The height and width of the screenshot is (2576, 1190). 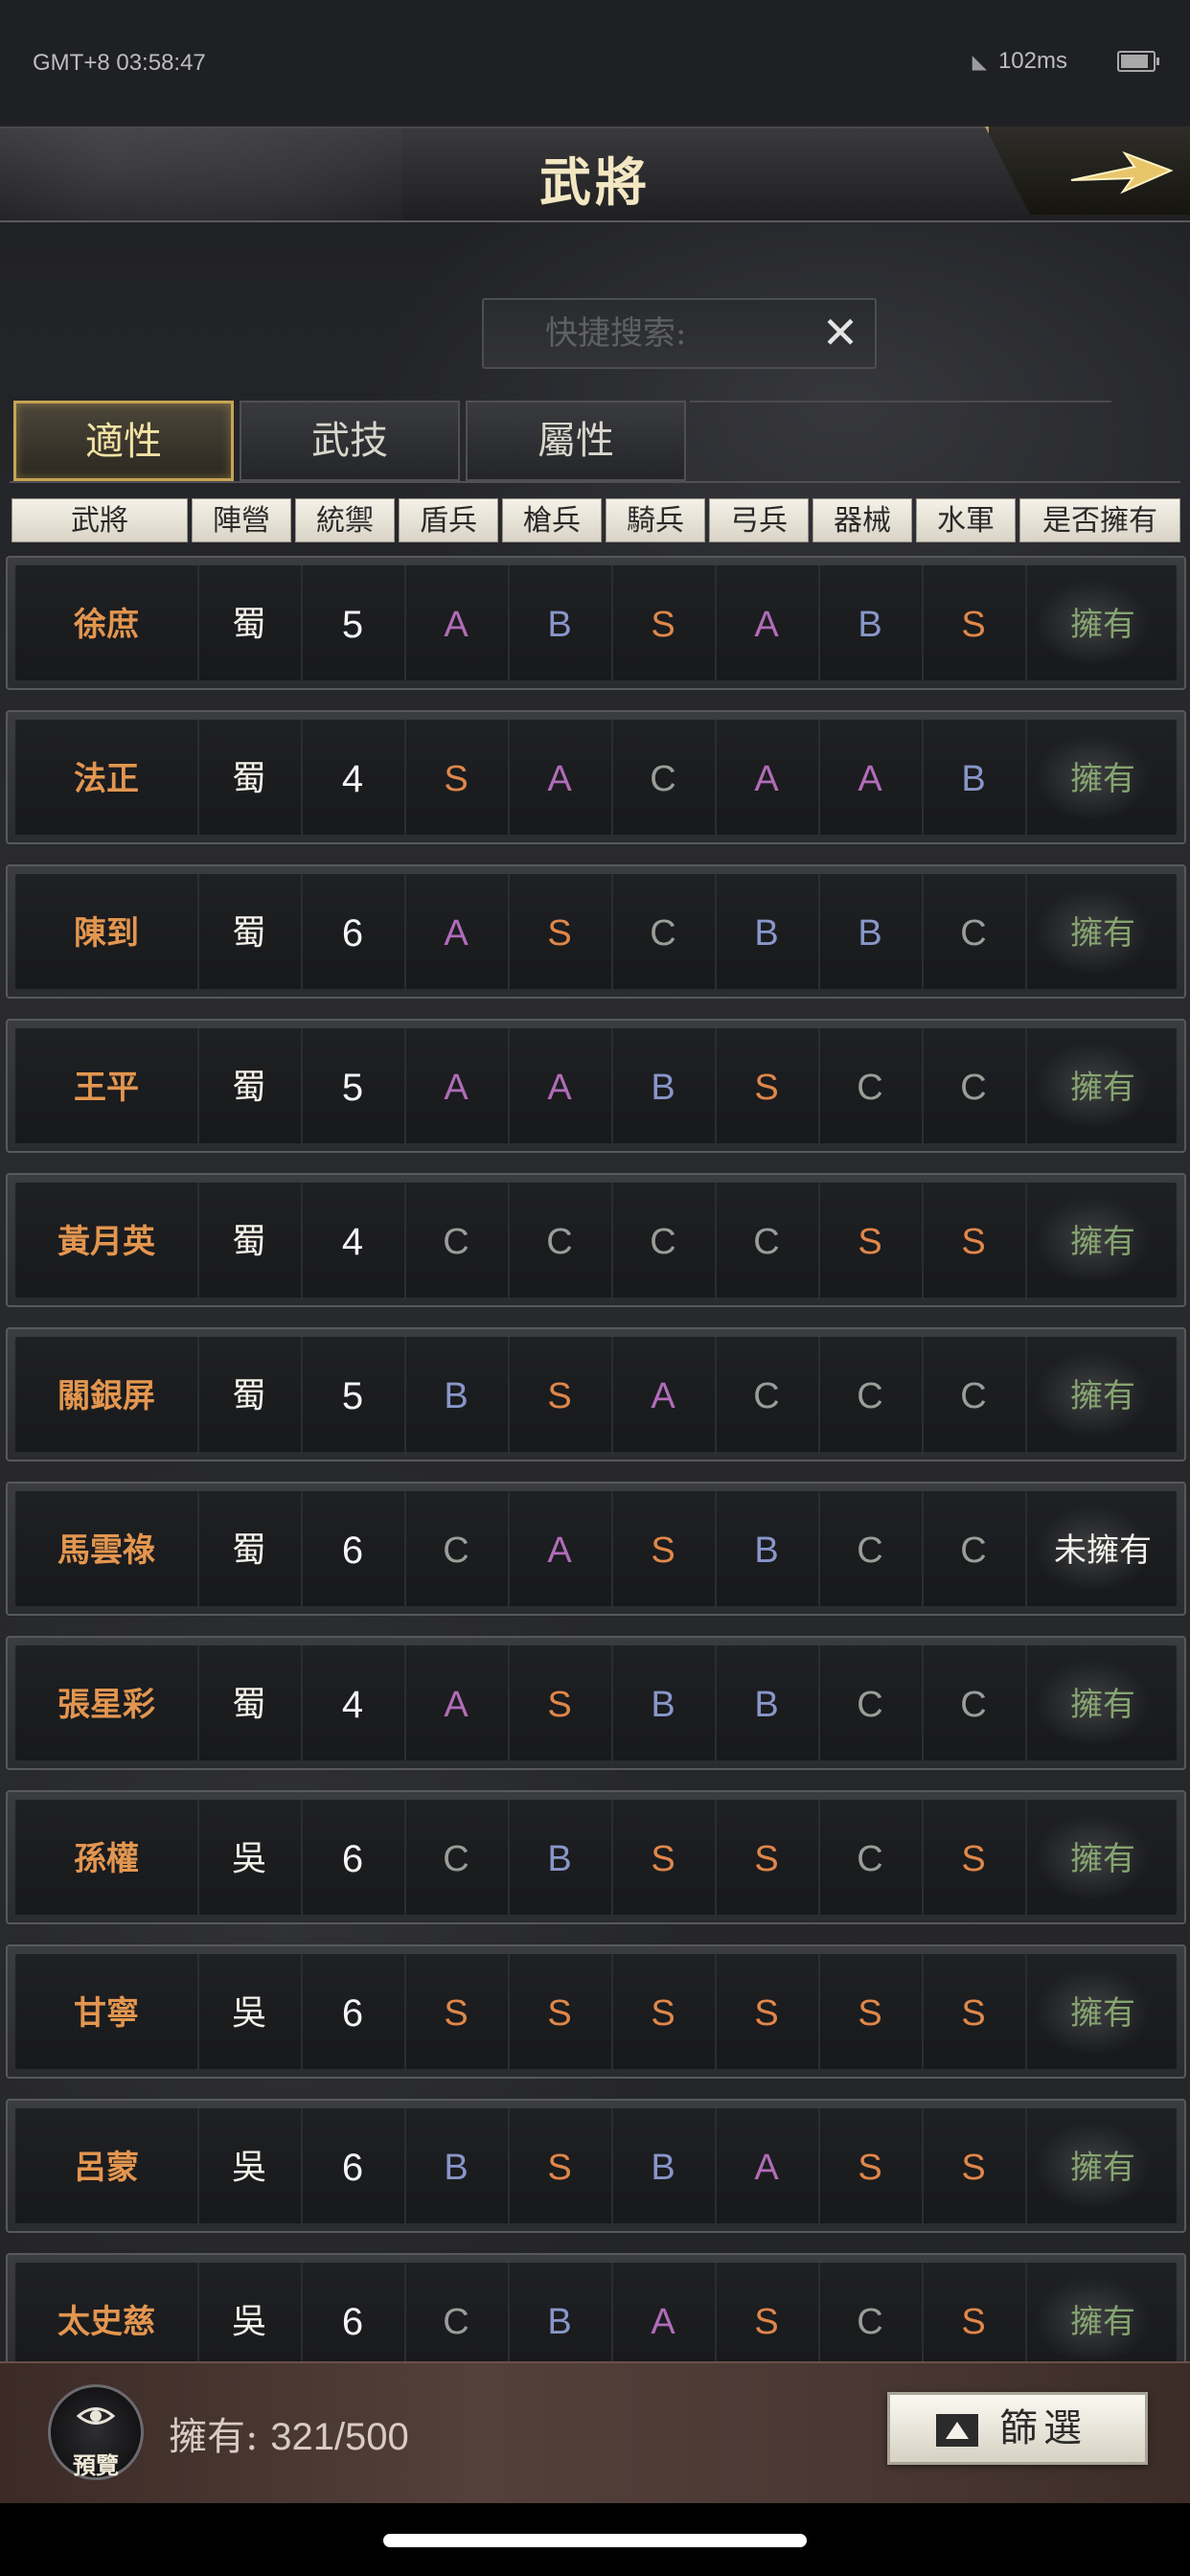 What do you see at coordinates (767, 1242) in the screenshot?
I see `archer-grade: C` at bounding box center [767, 1242].